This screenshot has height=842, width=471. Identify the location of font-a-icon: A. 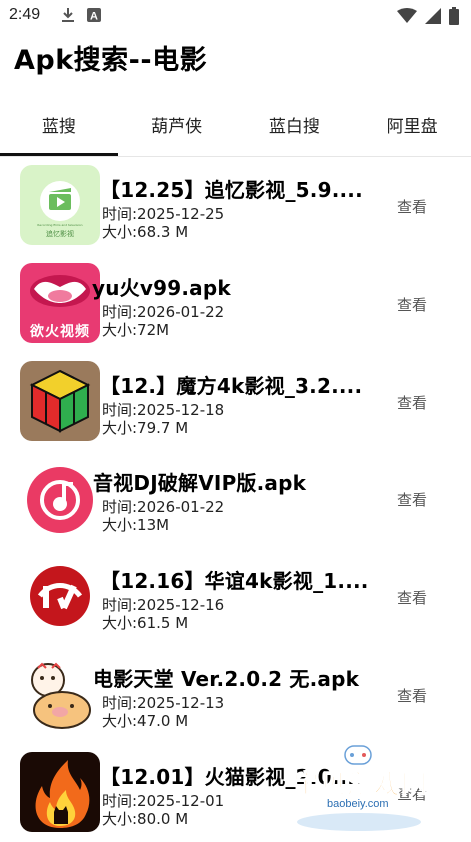
(94, 15).